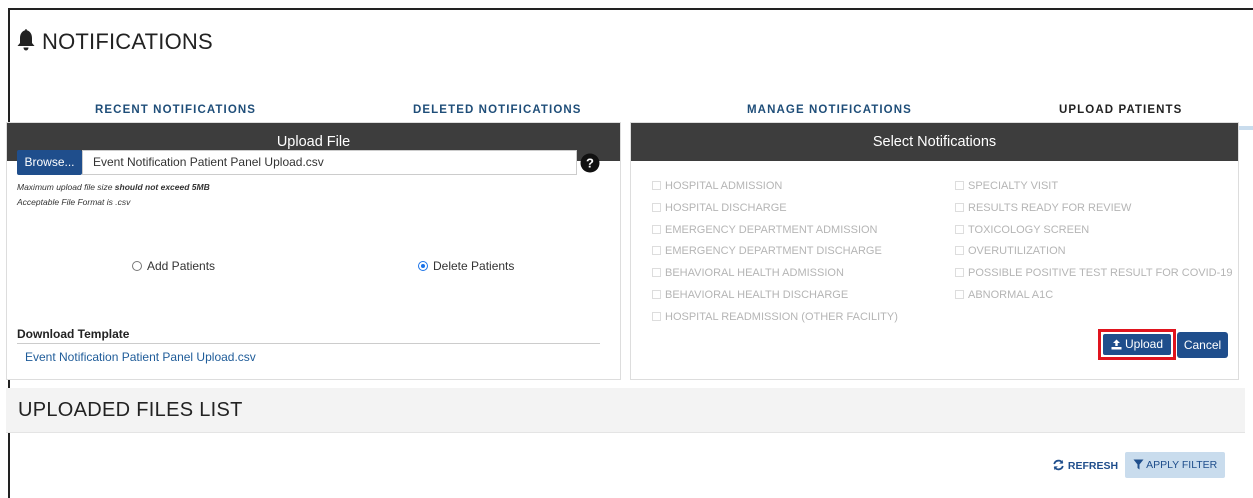 The width and height of the screenshot is (1253, 498). I want to click on notification-option: HOSPITAL DISCHARGE, so click(719, 208).